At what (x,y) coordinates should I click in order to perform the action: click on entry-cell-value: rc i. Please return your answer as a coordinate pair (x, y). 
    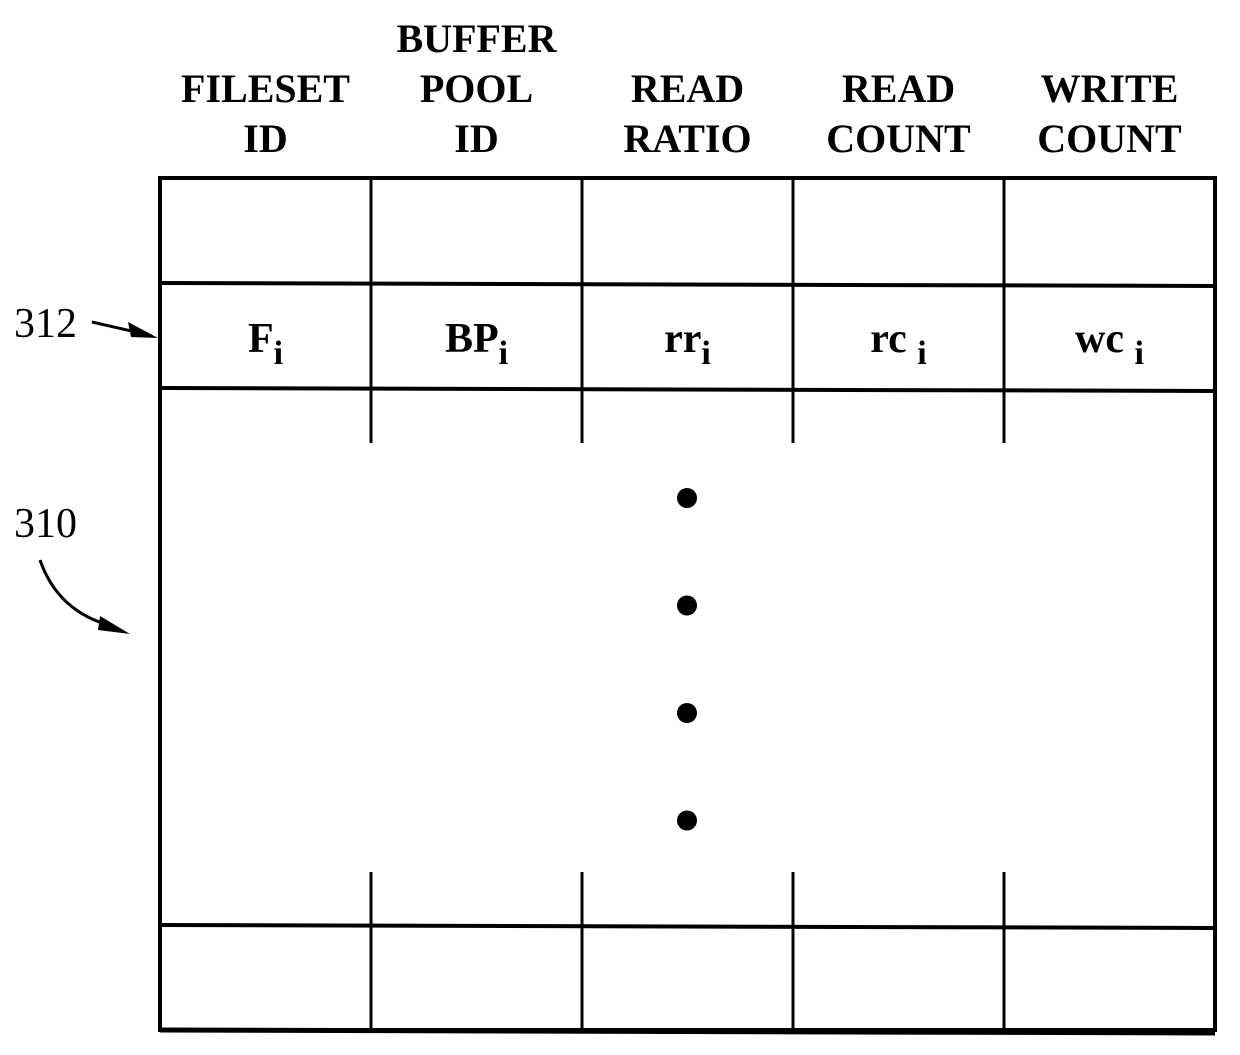
    Looking at the image, I should click on (898, 344).